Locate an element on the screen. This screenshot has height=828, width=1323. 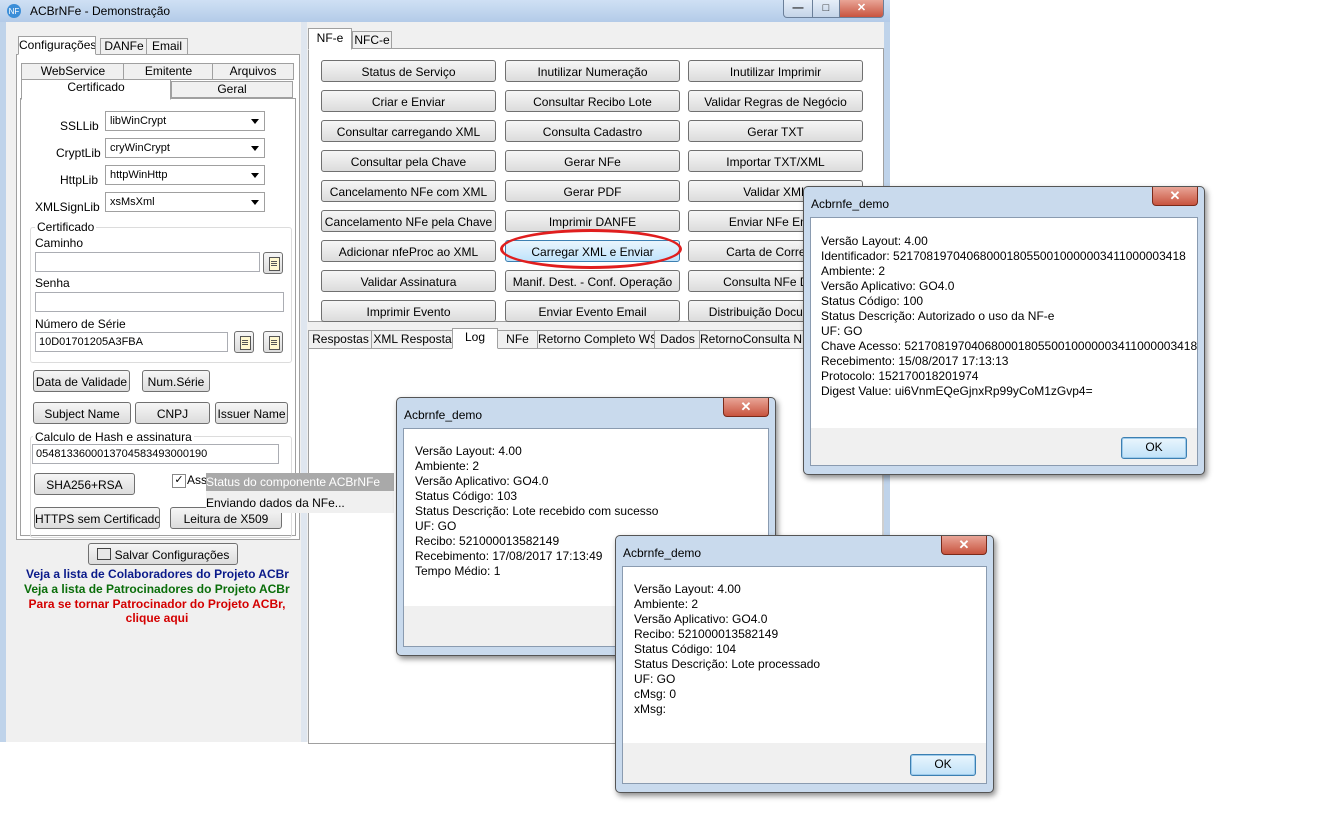
svg-text: NF is located at coordinates (14, 11).